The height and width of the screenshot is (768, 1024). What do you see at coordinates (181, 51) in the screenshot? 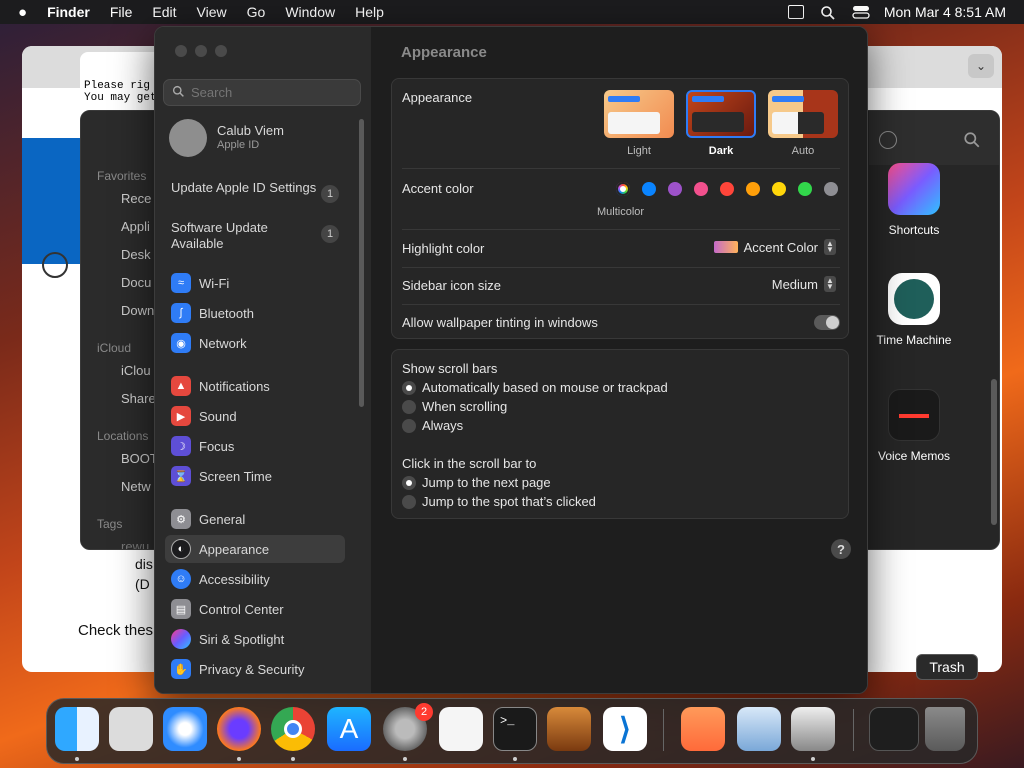
I see `window-close-button` at bounding box center [181, 51].